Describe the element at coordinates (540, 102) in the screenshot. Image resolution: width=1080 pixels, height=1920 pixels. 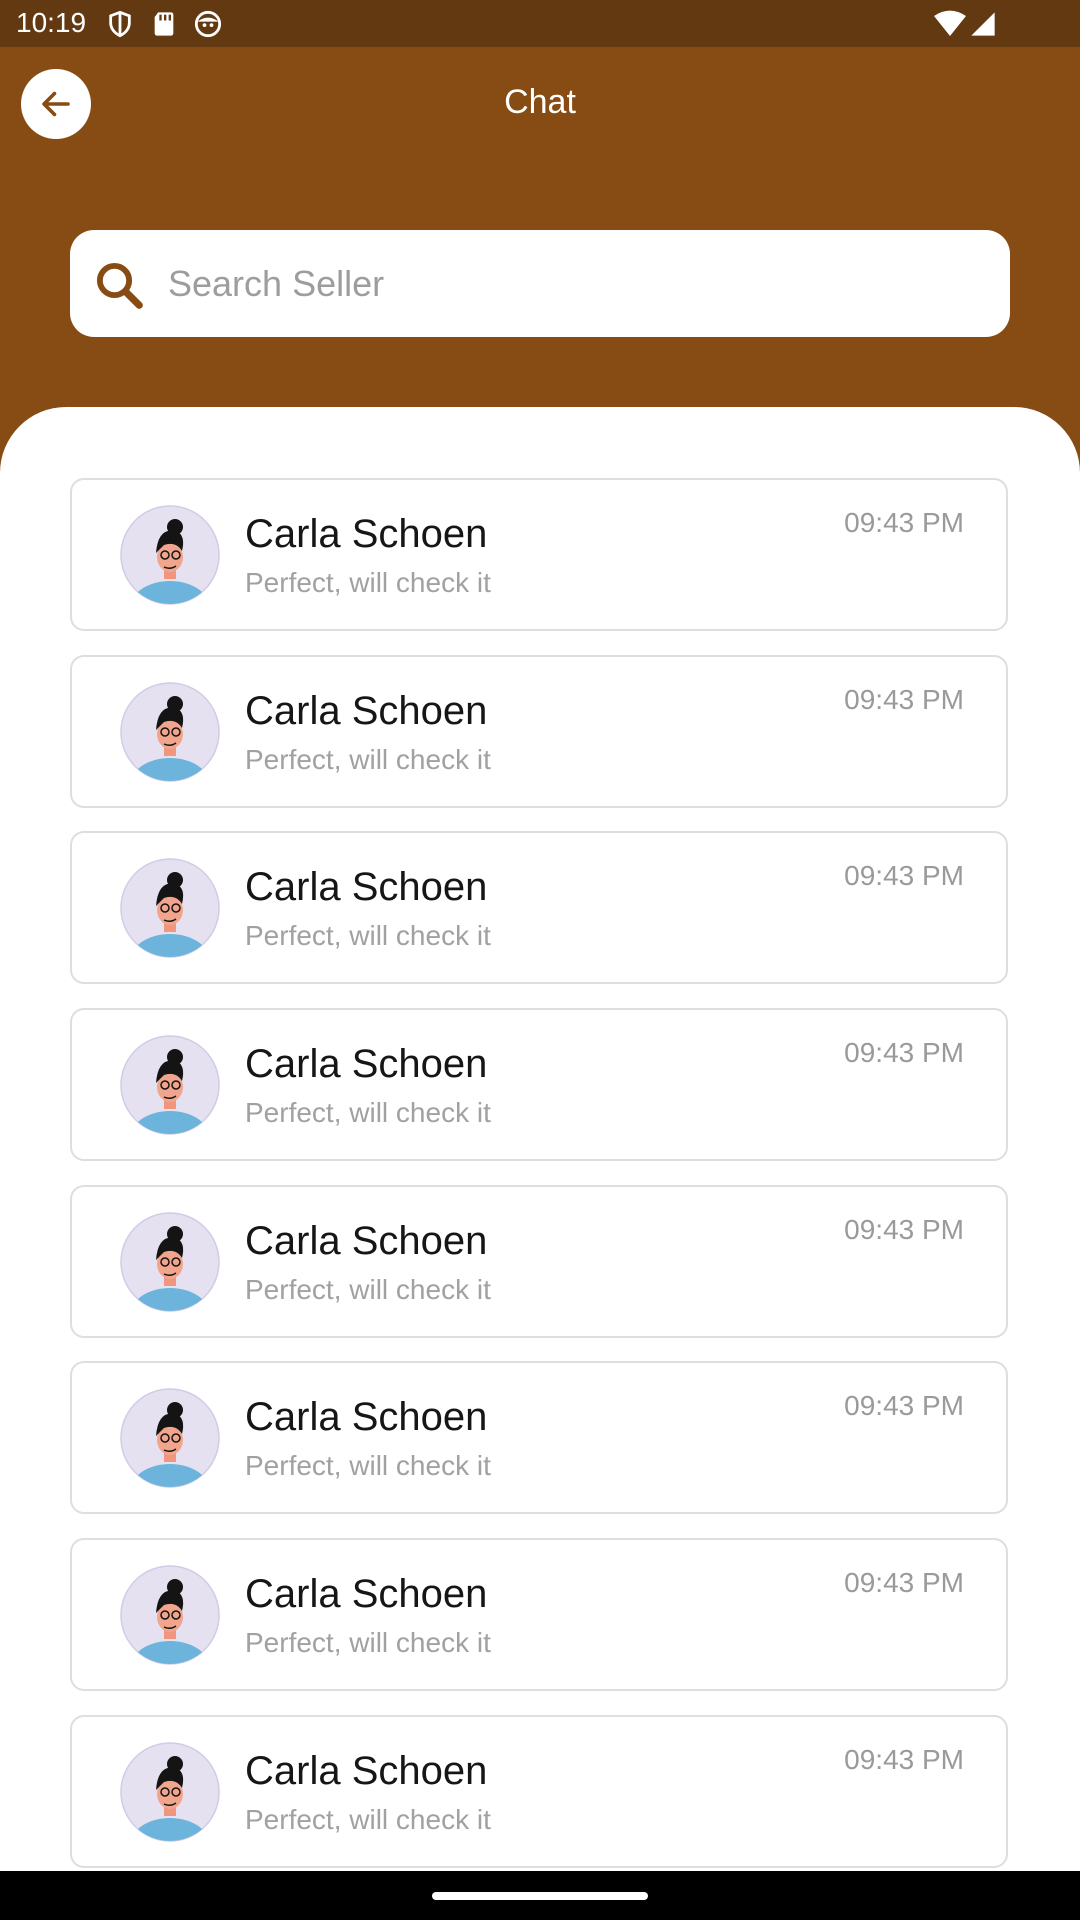
I see `page-title: Chat` at that location.